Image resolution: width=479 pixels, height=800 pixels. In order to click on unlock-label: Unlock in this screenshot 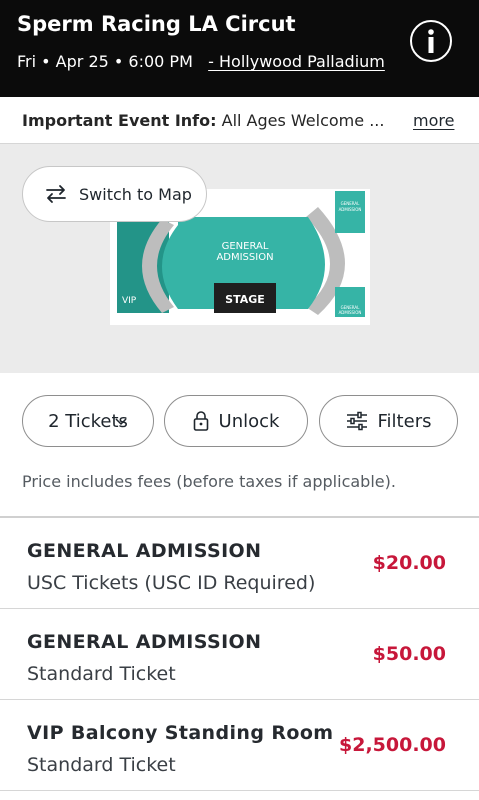, I will do `click(249, 421)`.